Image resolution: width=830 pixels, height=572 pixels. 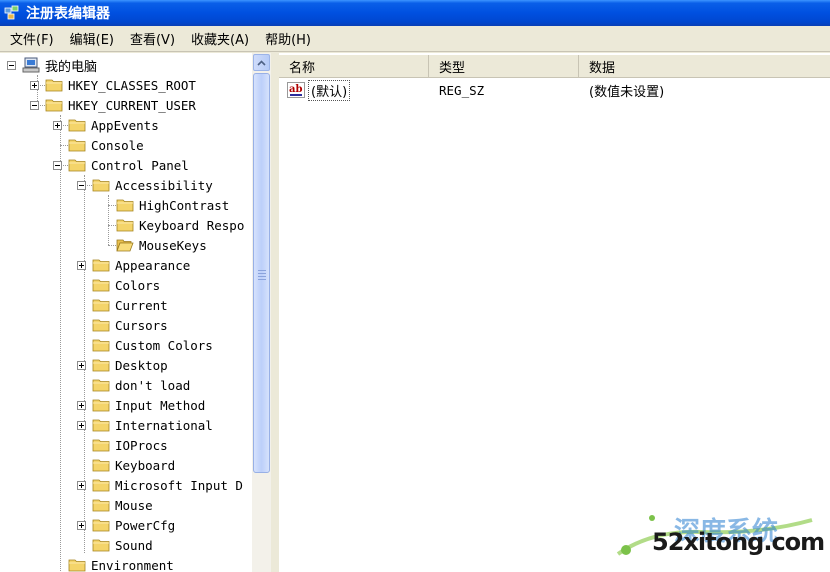 I want to click on tree-item-my-computer: 我的电脑, so click(x=52, y=65).